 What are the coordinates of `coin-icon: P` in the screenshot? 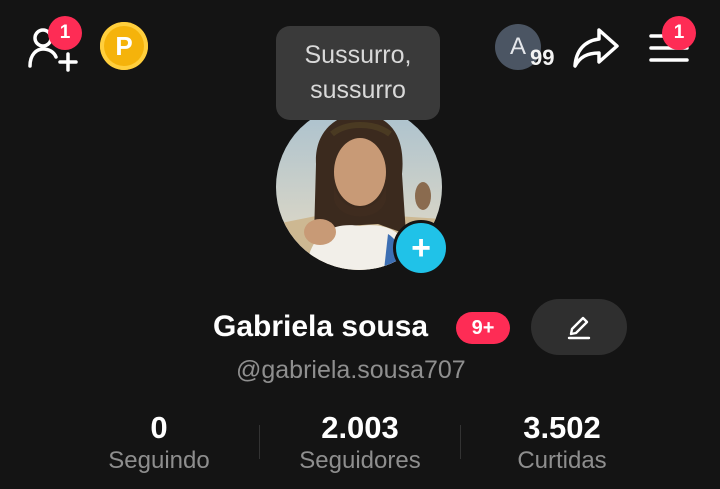 It's located at (124, 45).